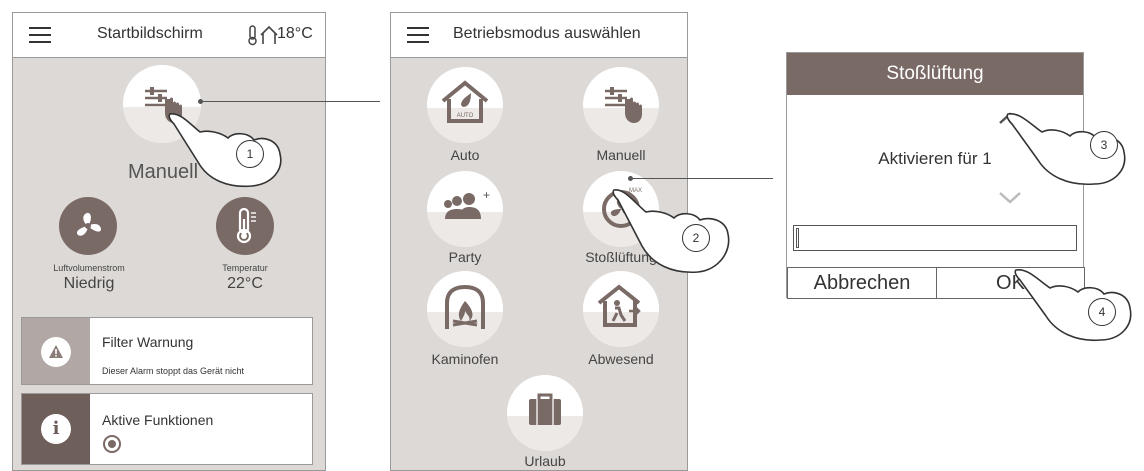 Image resolution: width=1144 pixels, height=471 pixels. What do you see at coordinates (263, 35) in the screenshot?
I see `thermometer-house-icon` at bounding box center [263, 35].